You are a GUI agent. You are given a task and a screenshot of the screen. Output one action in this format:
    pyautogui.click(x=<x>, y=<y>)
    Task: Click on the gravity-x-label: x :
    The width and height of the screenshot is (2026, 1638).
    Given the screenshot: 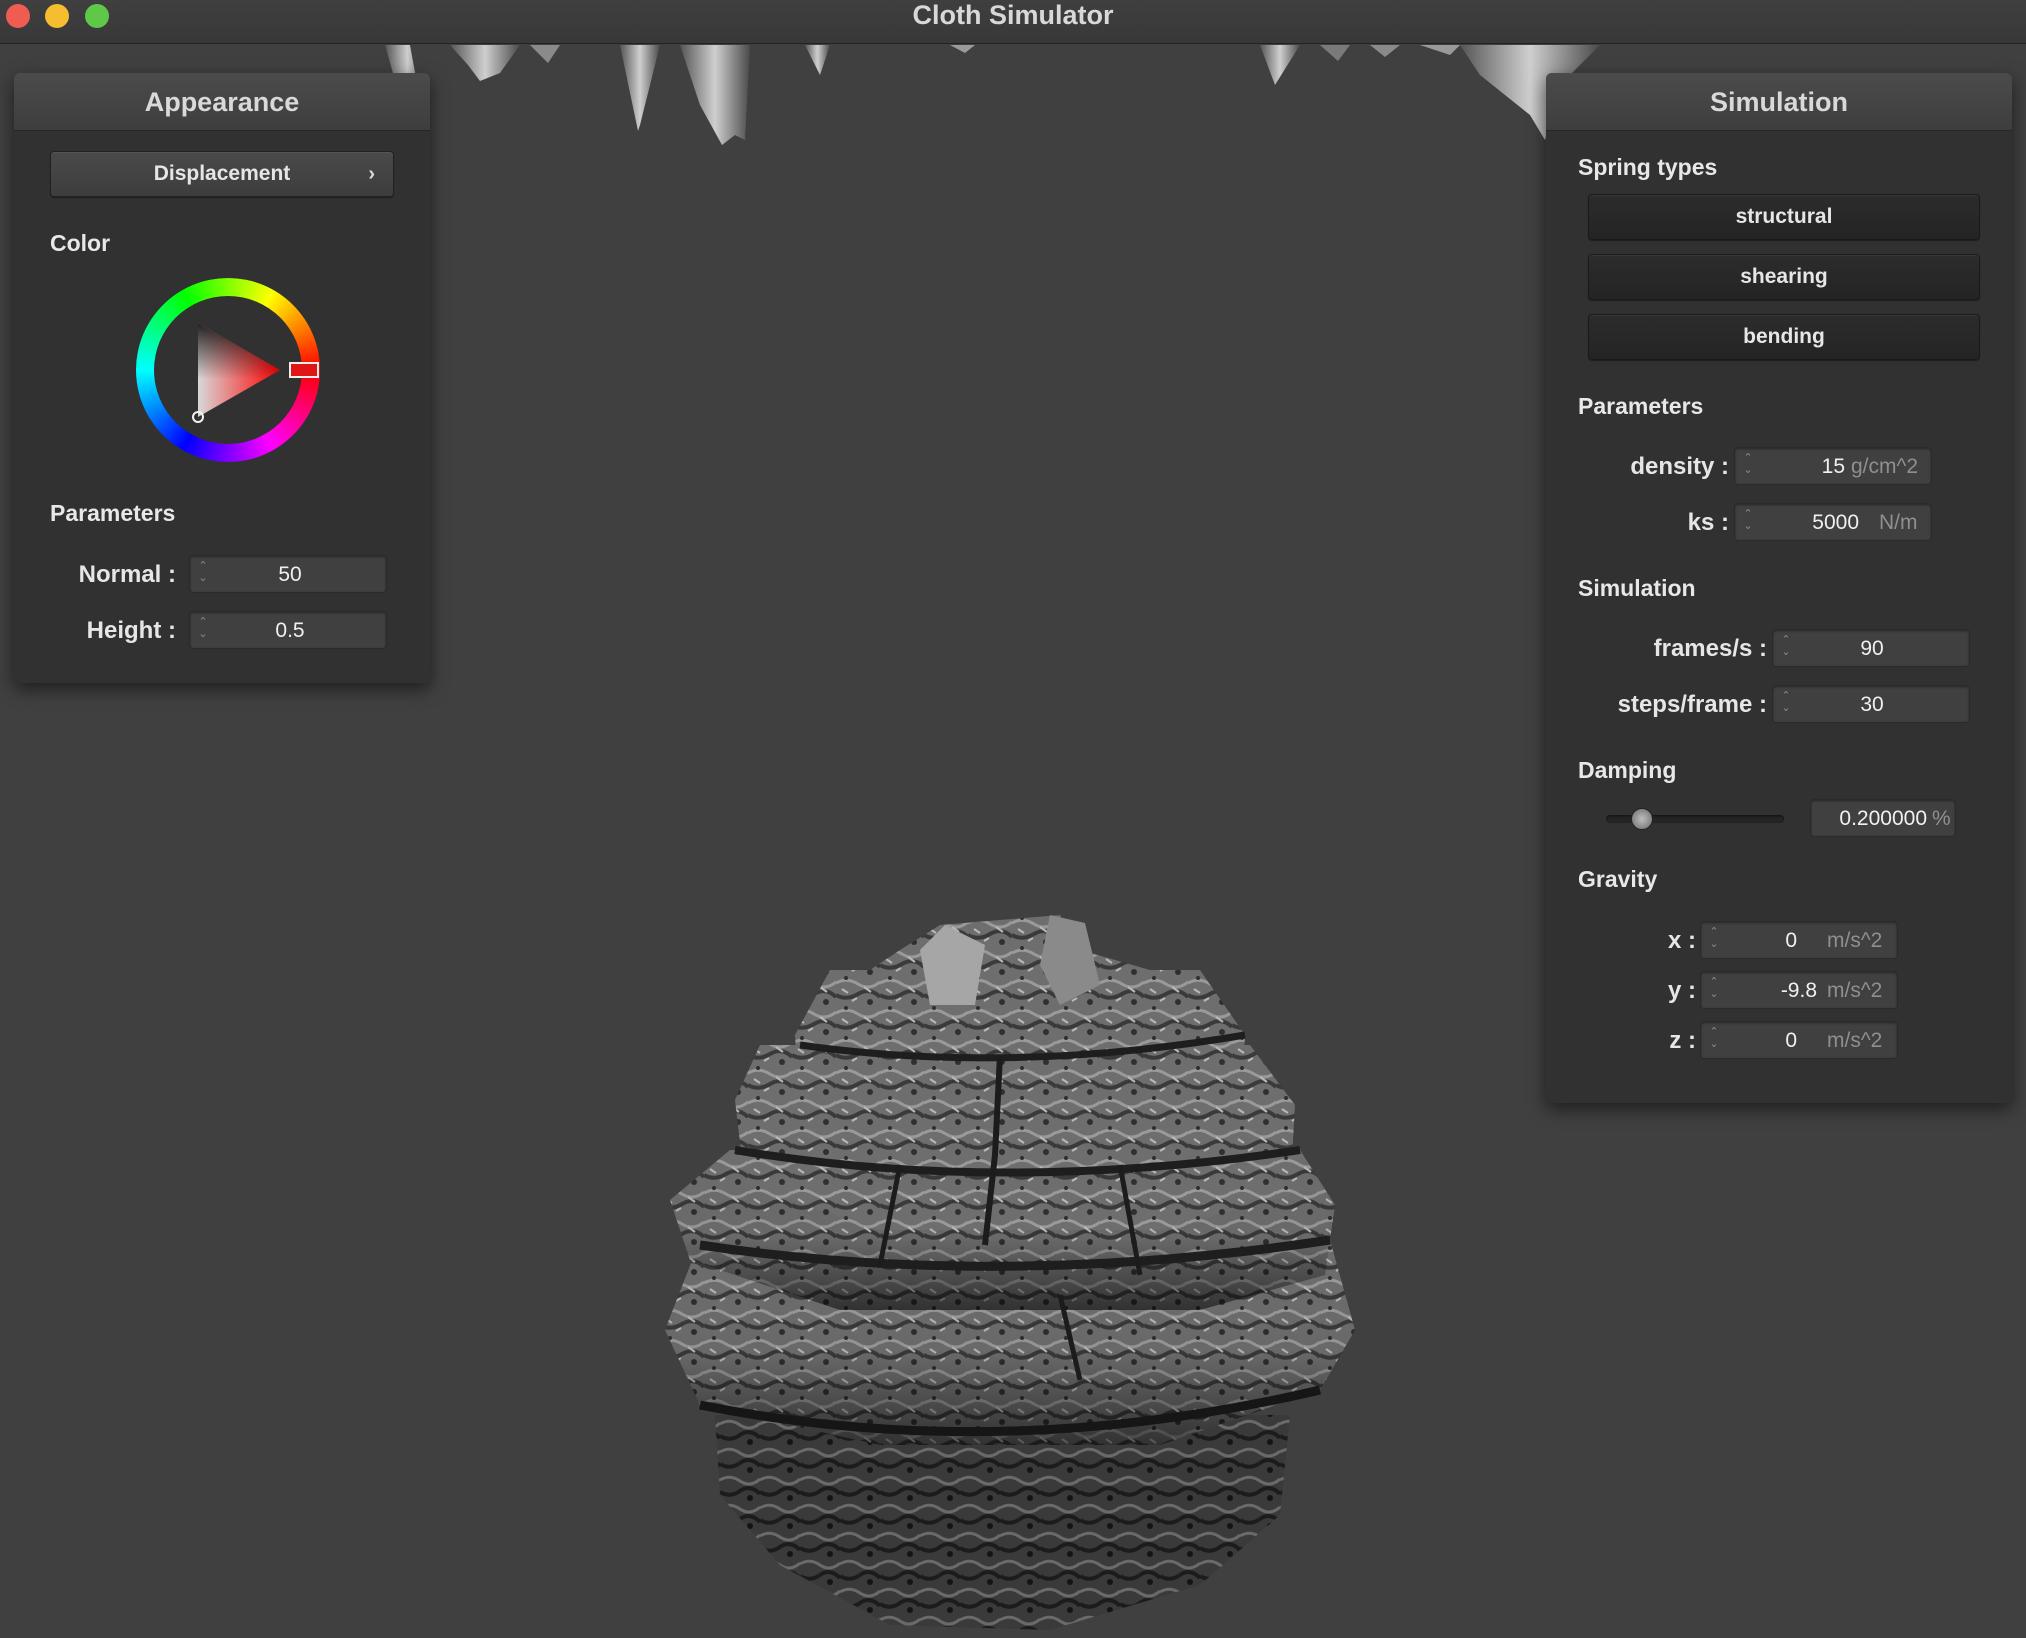 What is the action you would take?
    pyautogui.click(x=1681, y=940)
    